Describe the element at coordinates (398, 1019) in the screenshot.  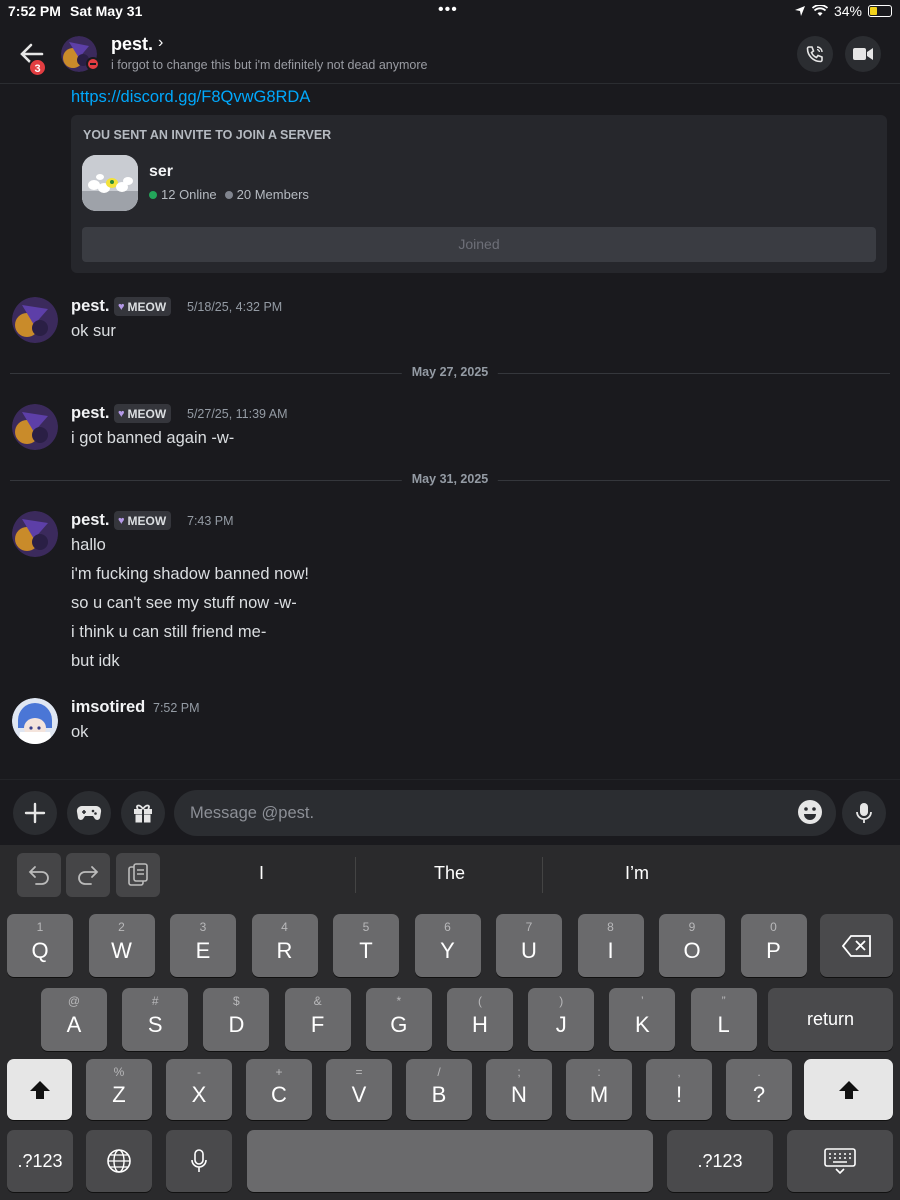
I see `key-g: * G` at that location.